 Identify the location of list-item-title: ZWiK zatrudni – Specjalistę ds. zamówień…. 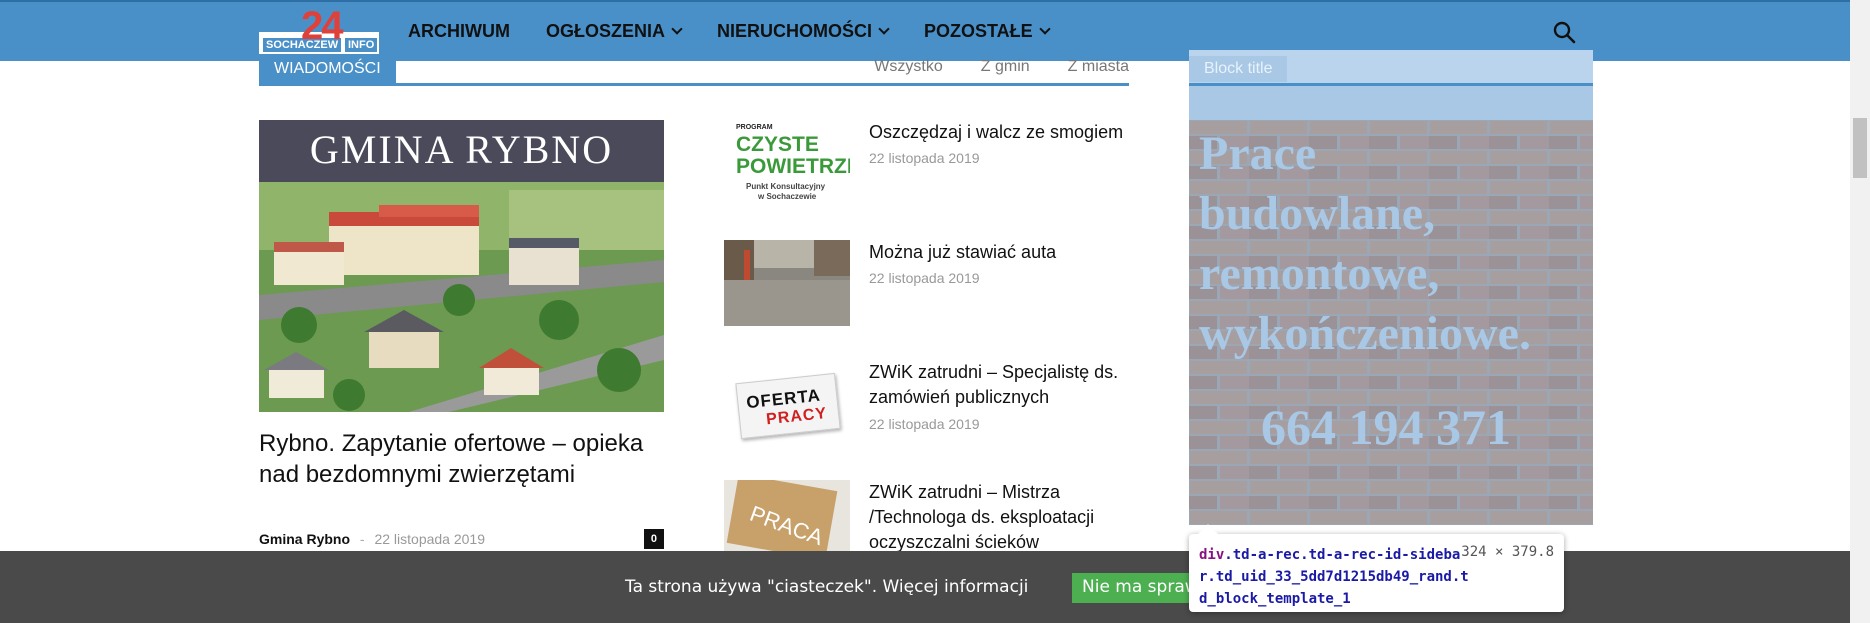
(999, 385).